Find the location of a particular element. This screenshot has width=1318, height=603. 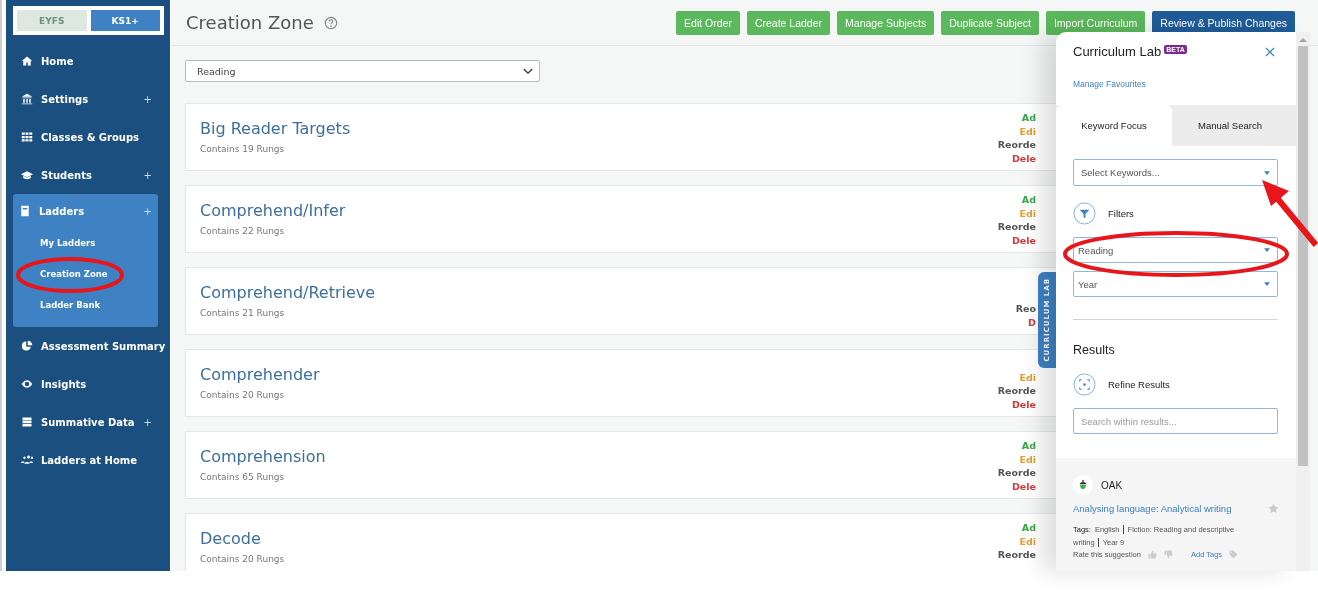

ladder-rung-count: Contains 22 Rungs is located at coordinates (243, 231).